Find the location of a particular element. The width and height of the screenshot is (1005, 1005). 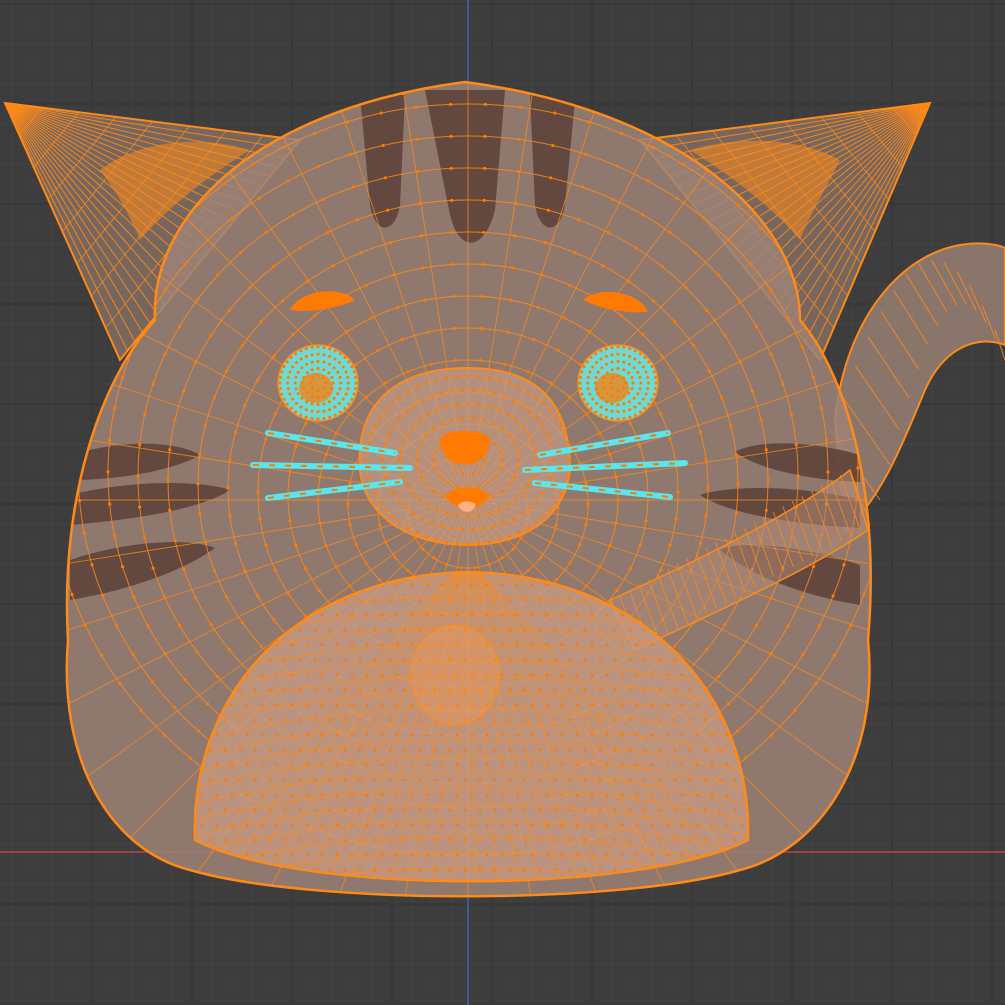

head-stripes is located at coordinates (467, 166).